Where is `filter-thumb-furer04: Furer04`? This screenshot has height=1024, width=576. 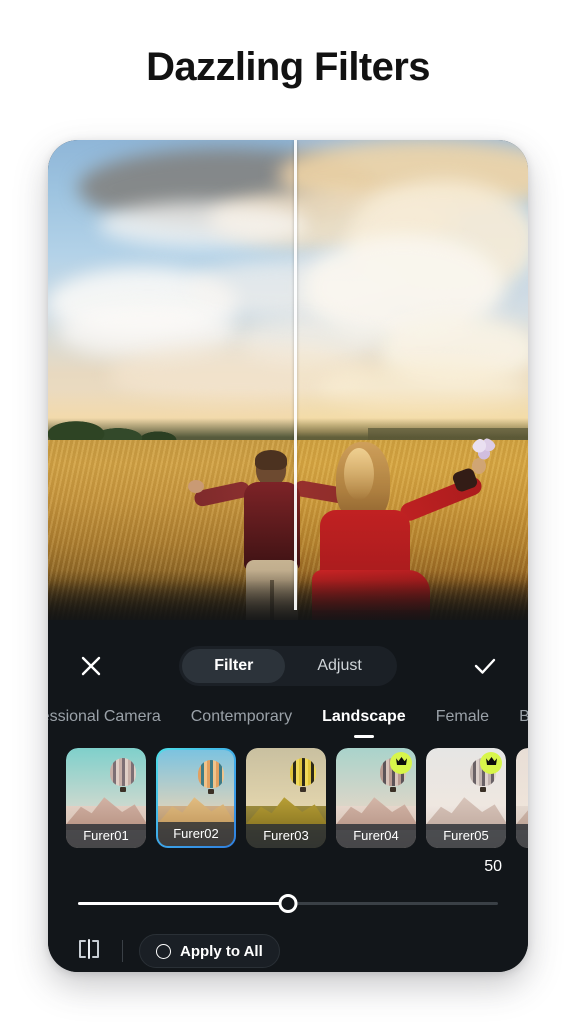 filter-thumb-furer04: Furer04 is located at coordinates (376, 798).